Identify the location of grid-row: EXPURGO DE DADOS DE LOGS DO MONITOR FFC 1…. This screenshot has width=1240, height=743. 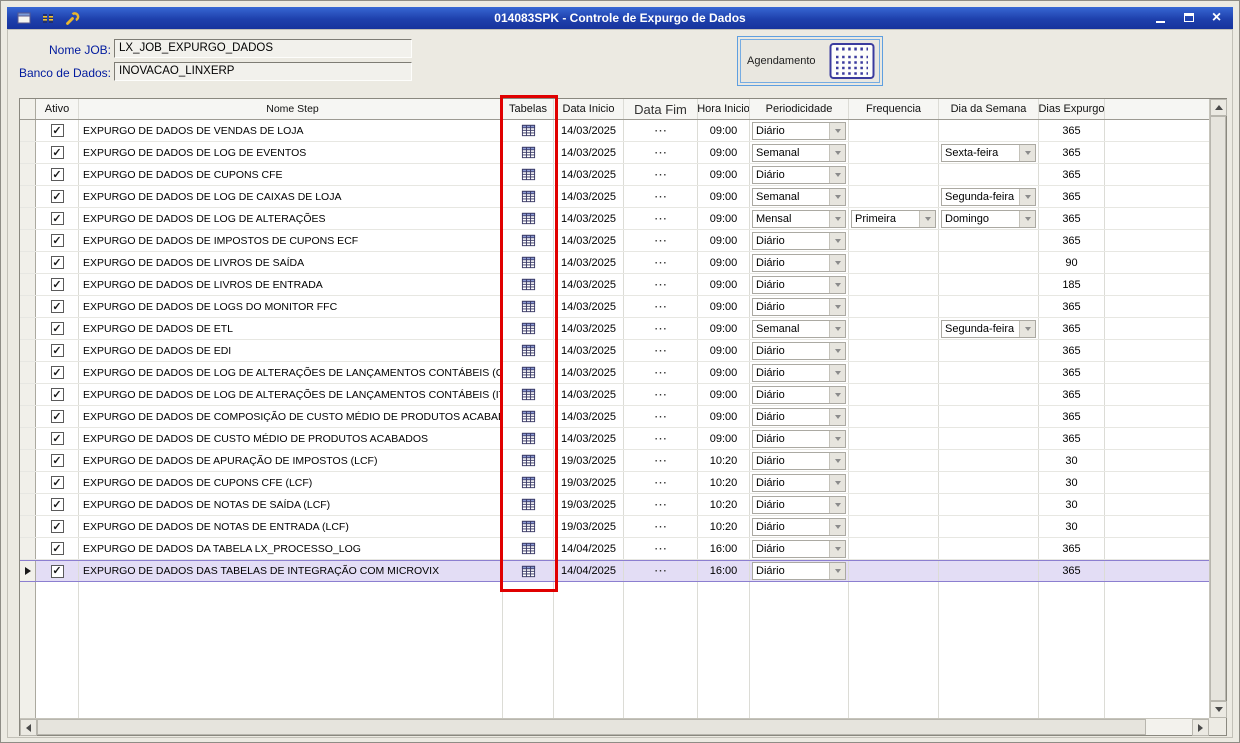
(614, 307).